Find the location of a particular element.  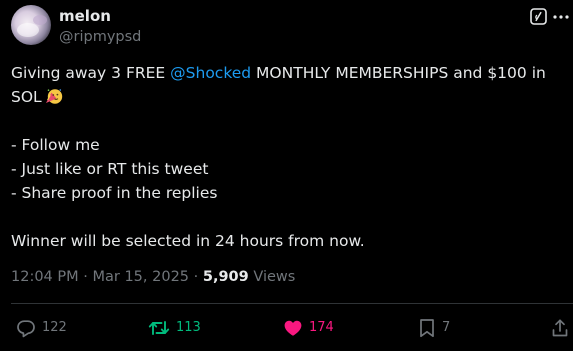

avatar is located at coordinates (31, 25).